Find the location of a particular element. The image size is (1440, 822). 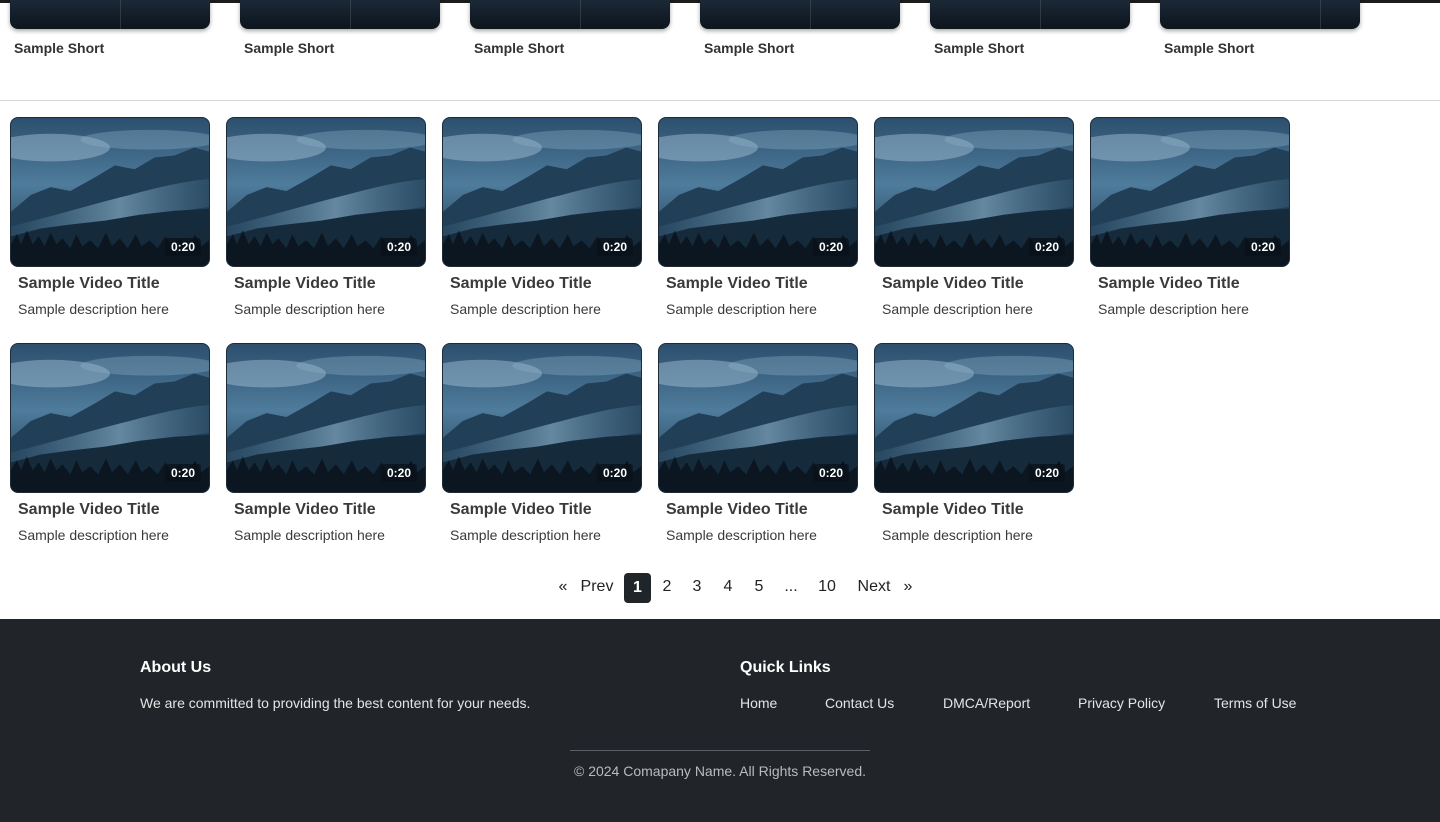

about-heading: About Us is located at coordinates (176, 667).